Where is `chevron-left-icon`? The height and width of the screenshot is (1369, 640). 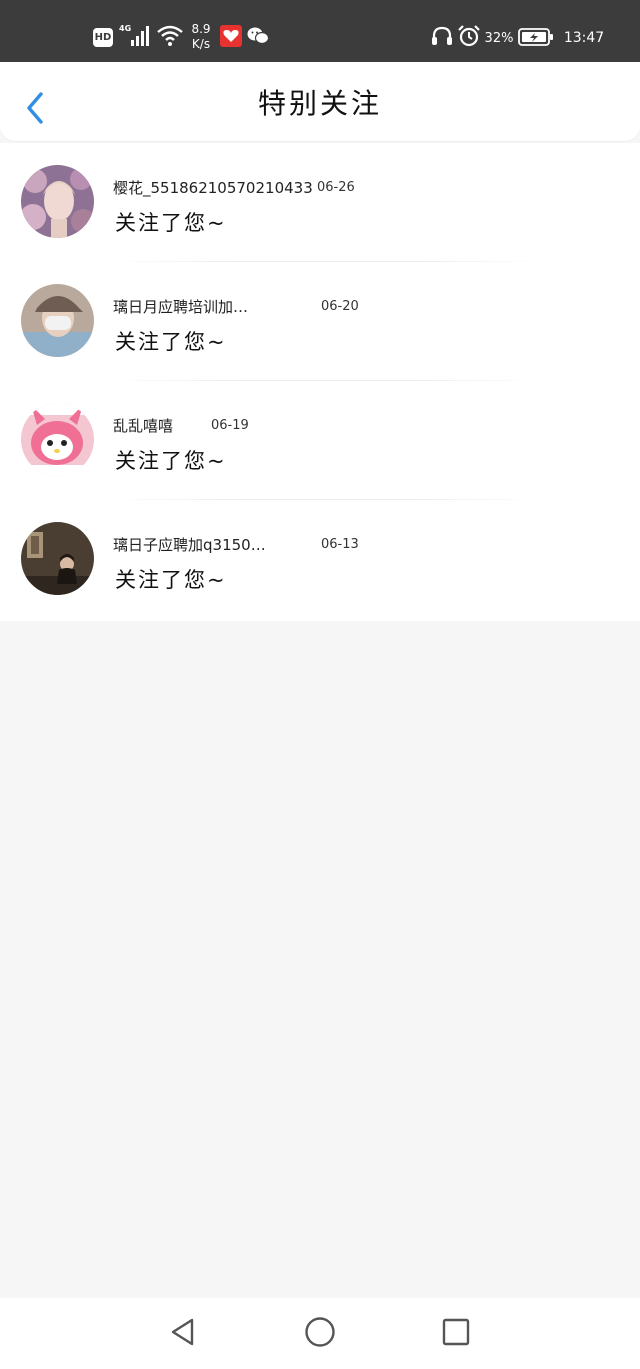 chevron-left-icon is located at coordinates (35, 108).